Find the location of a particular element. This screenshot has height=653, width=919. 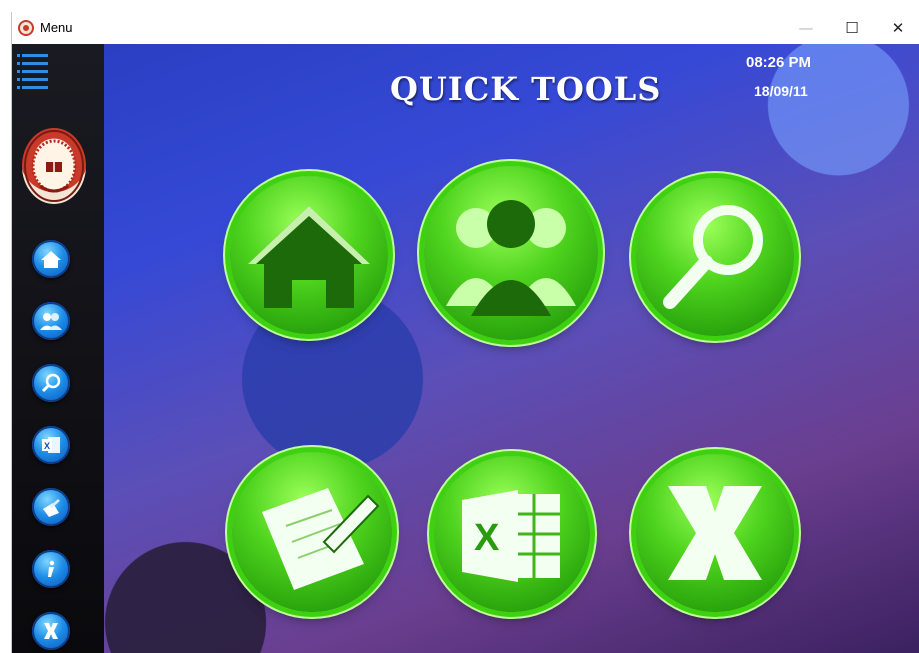

sidebar-edit-button is located at coordinates (51, 507).